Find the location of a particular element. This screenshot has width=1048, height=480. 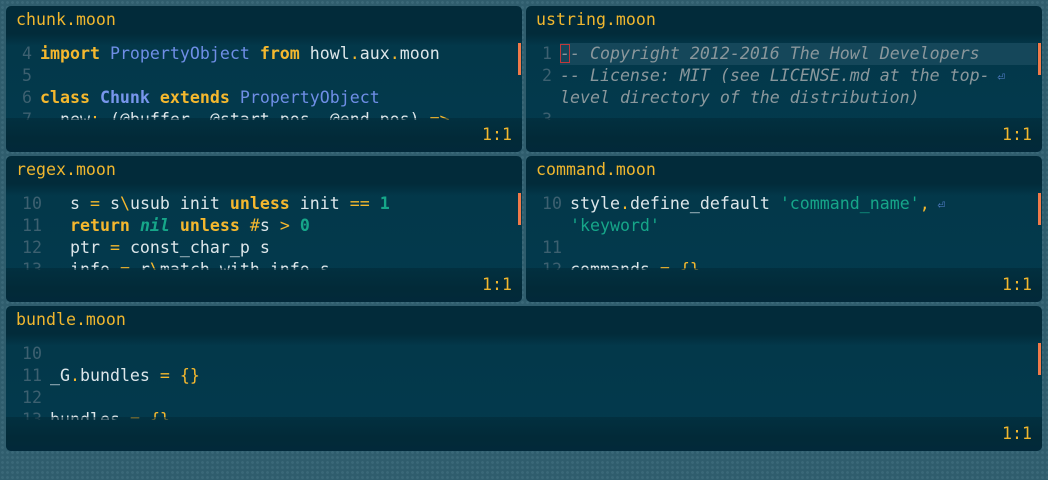

code-line: 12 is located at coordinates (524, 398).